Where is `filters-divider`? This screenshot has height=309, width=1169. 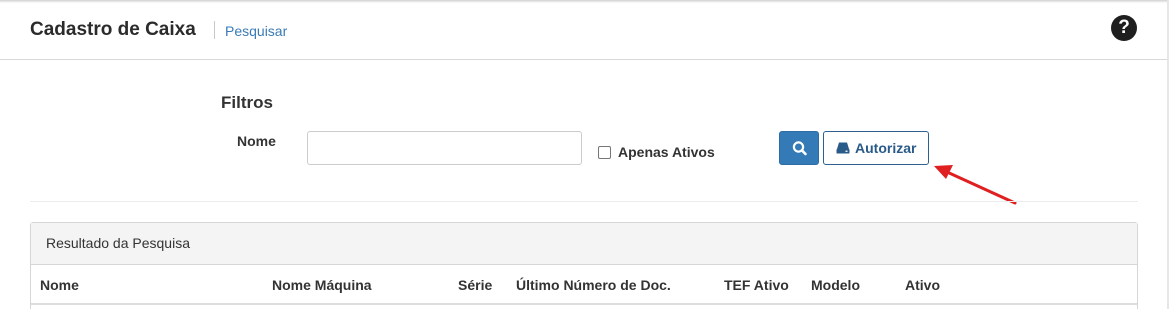 filters-divider is located at coordinates (584, 201).